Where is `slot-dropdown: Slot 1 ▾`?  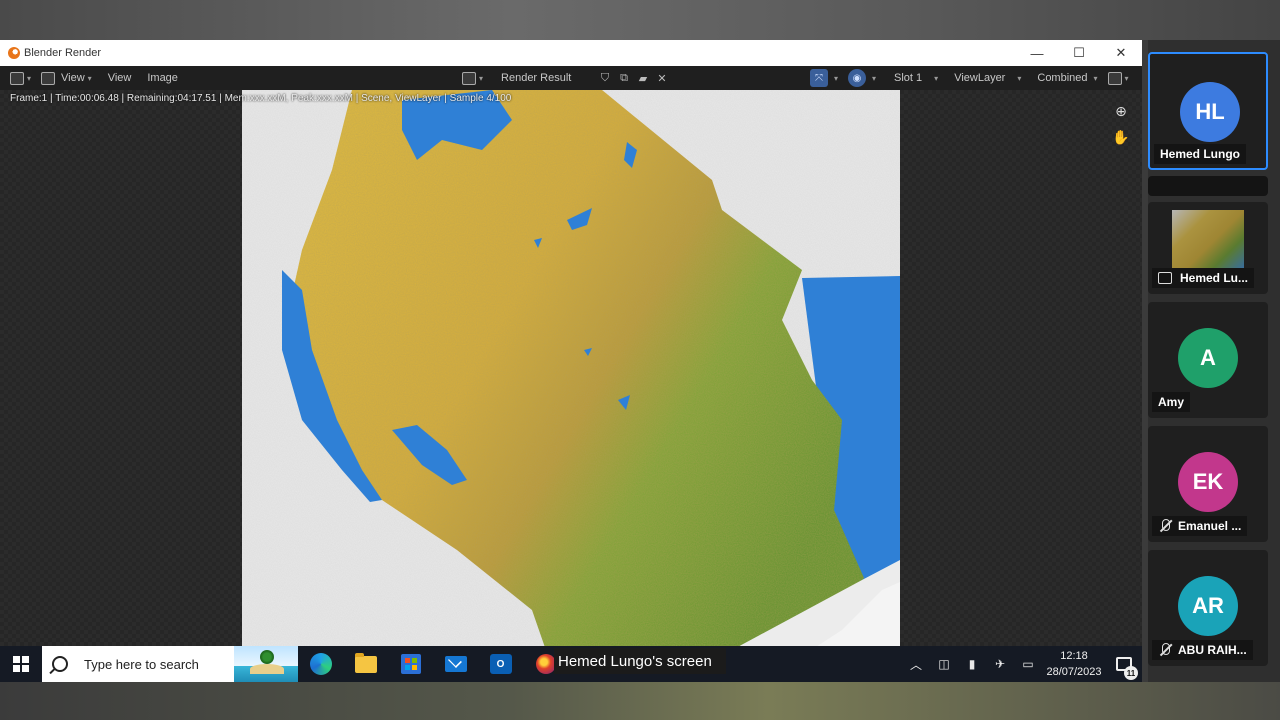 slot-dropdown: Slot 1 ▾ is located at coordinates (916, 78).